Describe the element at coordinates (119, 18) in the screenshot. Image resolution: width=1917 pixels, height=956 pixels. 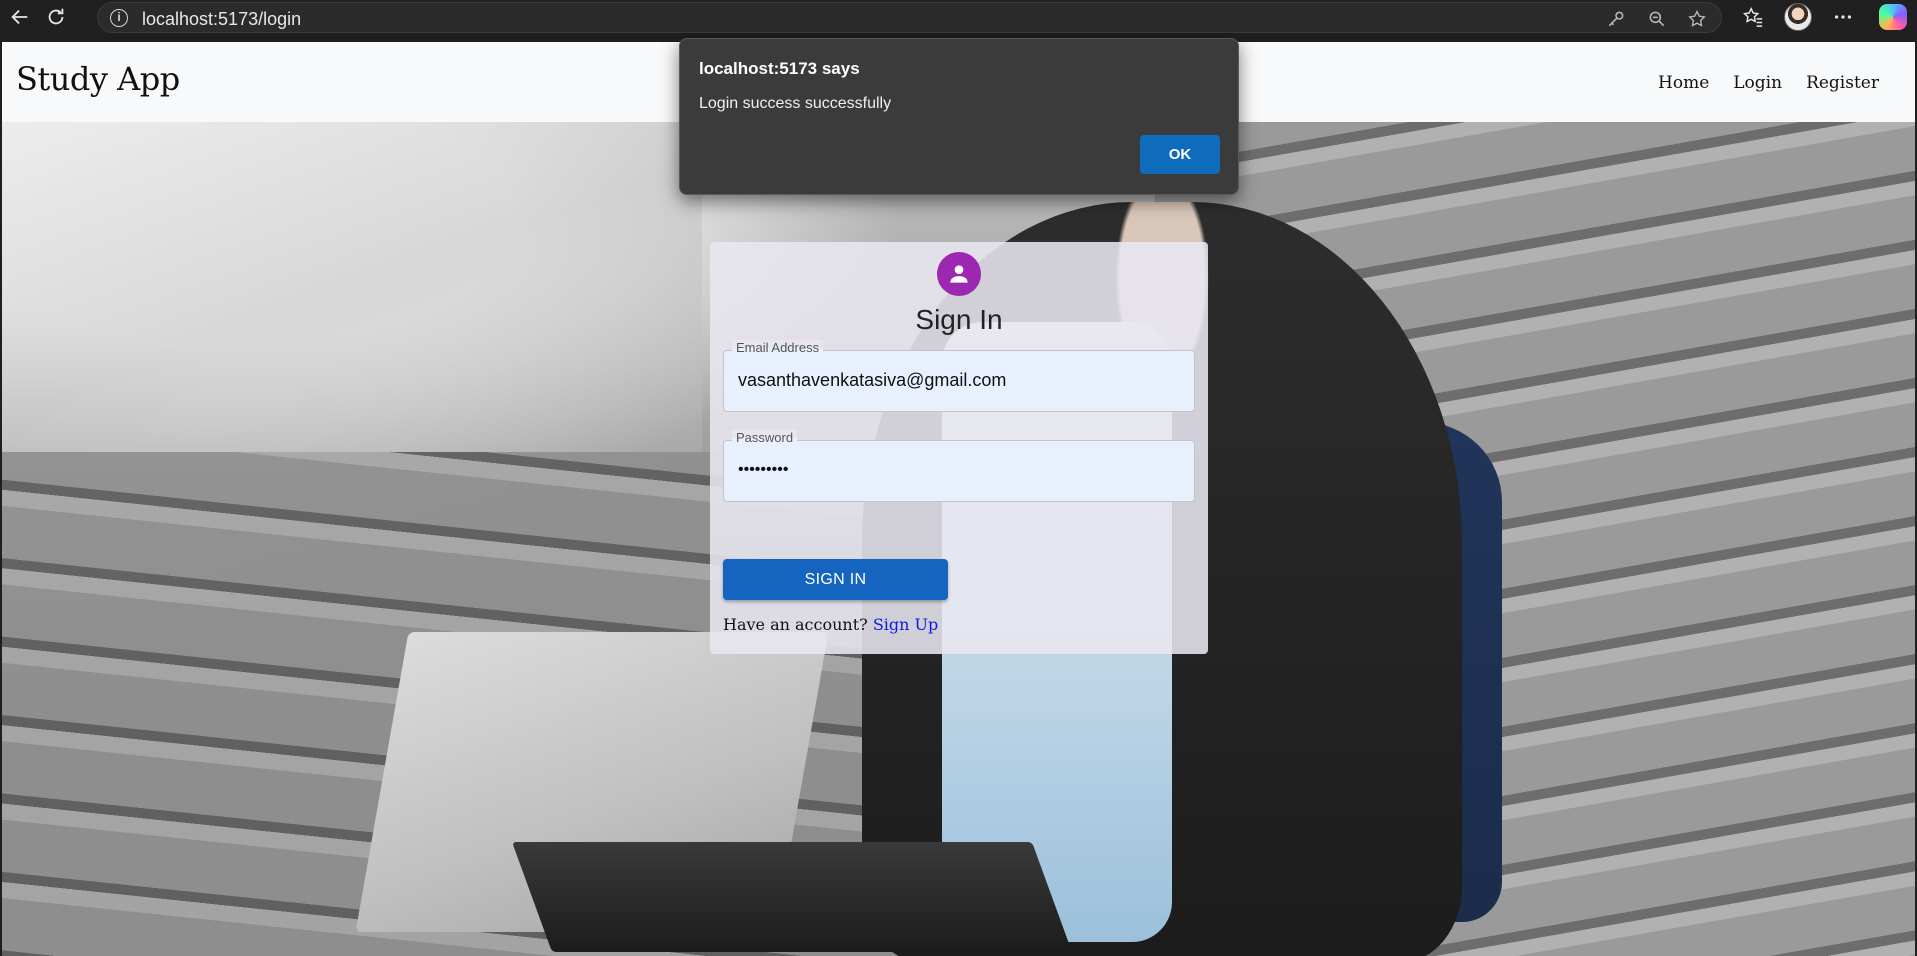
I see `info-icon: i` at that location.